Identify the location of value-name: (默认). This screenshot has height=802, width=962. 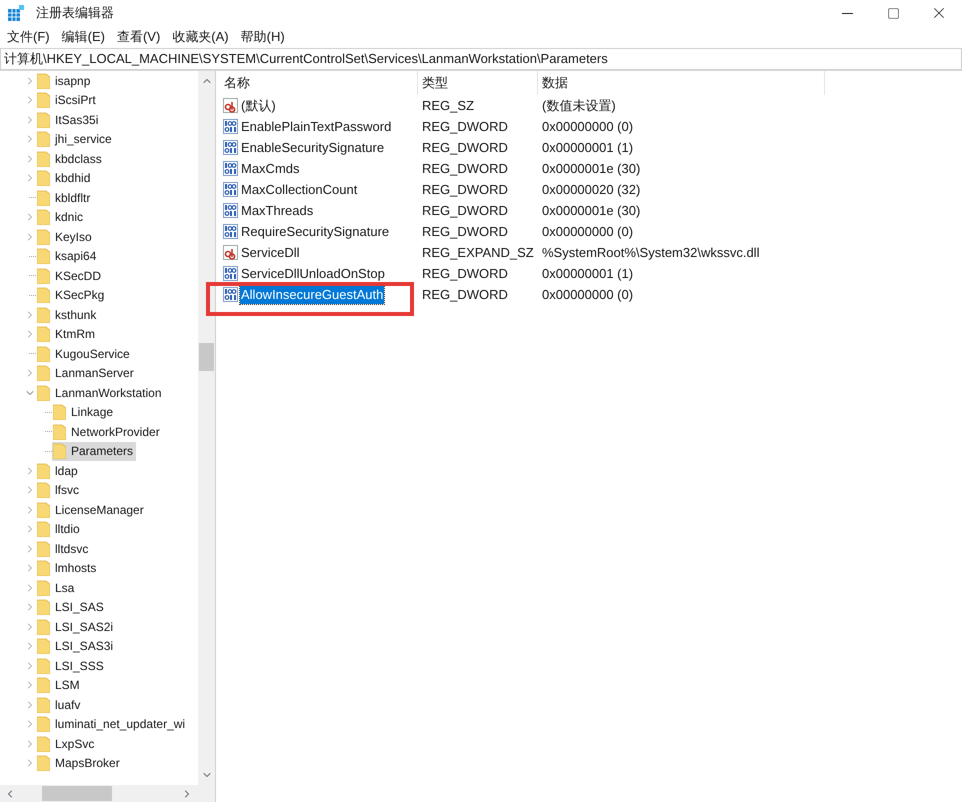
(258, 106).